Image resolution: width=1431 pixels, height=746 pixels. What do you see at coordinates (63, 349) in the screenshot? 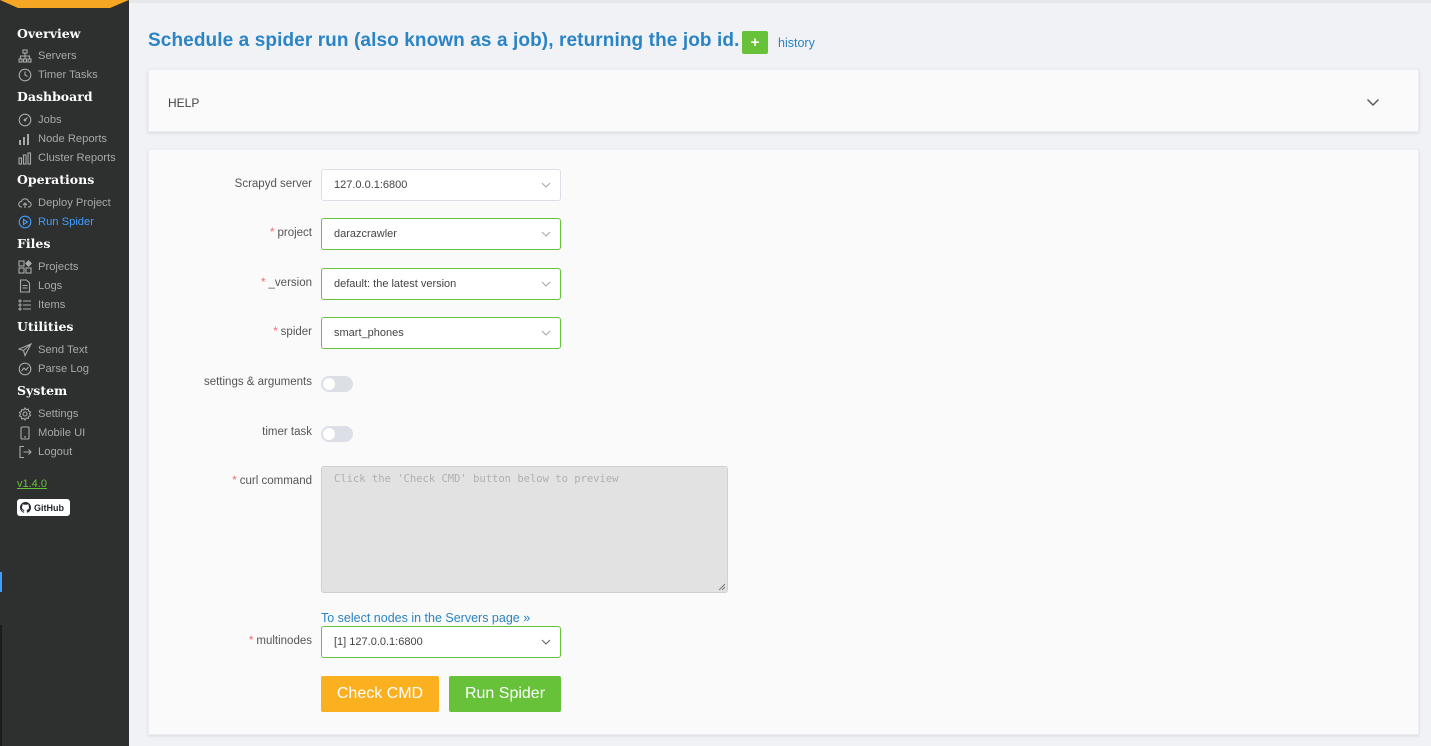
I see `sidebar-item-label: Send Text` at bounding box center [63, 349].